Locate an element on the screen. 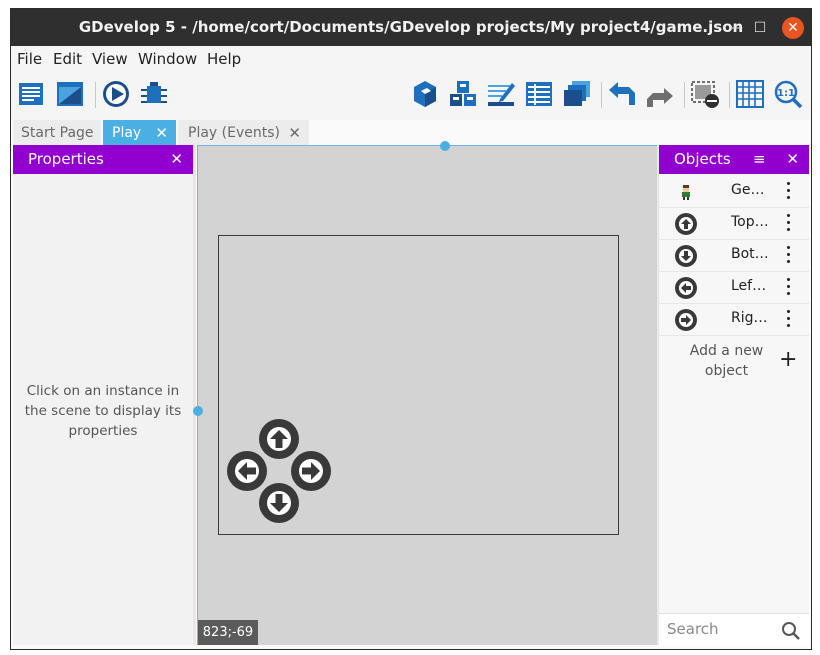 This screenshot has height=655, width=820. redo-icon is located at coordinates (660, 94).